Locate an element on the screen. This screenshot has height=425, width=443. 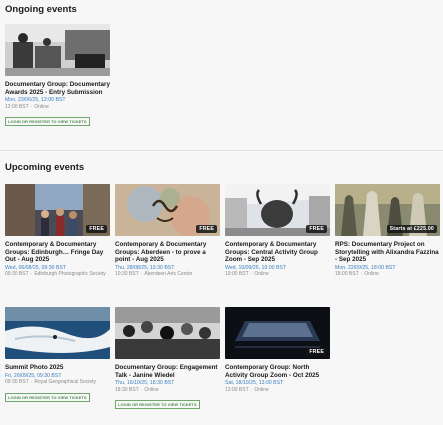
crowd-bw-image is located at coordinates (167, 333).